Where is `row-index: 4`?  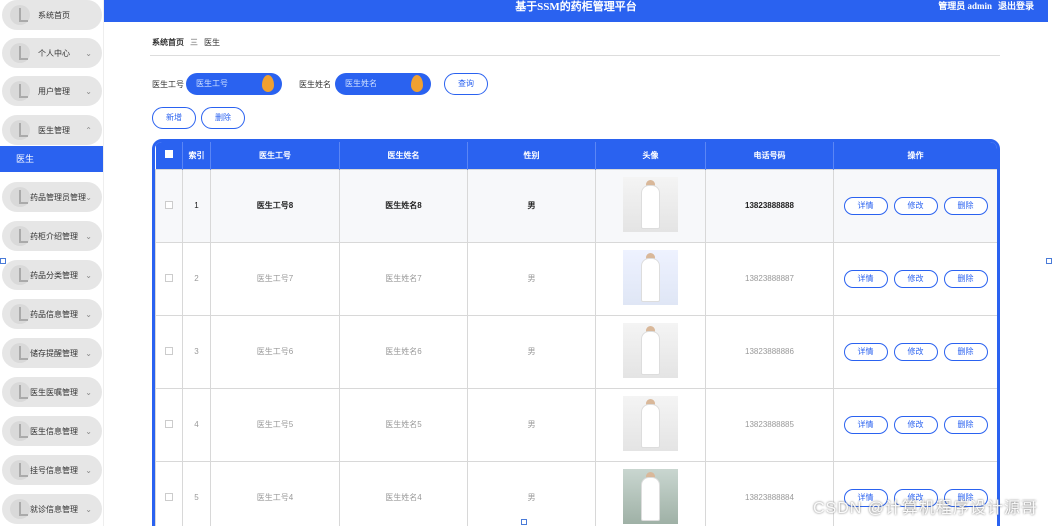
row-index: 4 is located at coordinates (196, 424).